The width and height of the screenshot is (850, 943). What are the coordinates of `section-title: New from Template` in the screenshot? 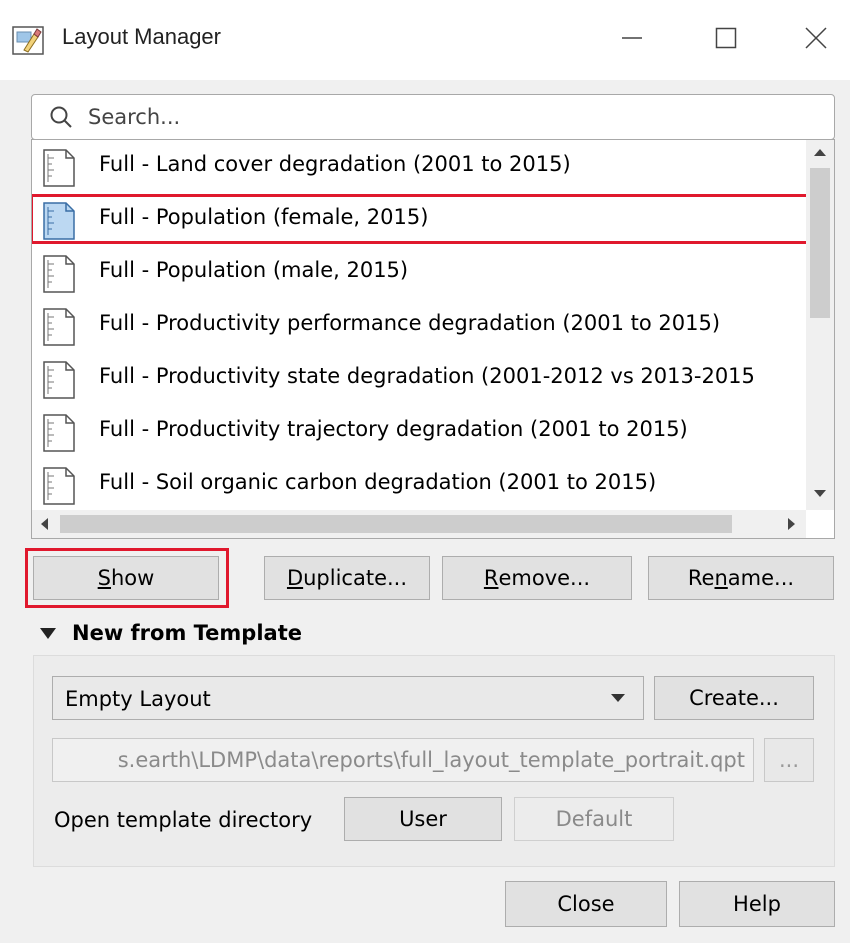 It's located at (187, 633).